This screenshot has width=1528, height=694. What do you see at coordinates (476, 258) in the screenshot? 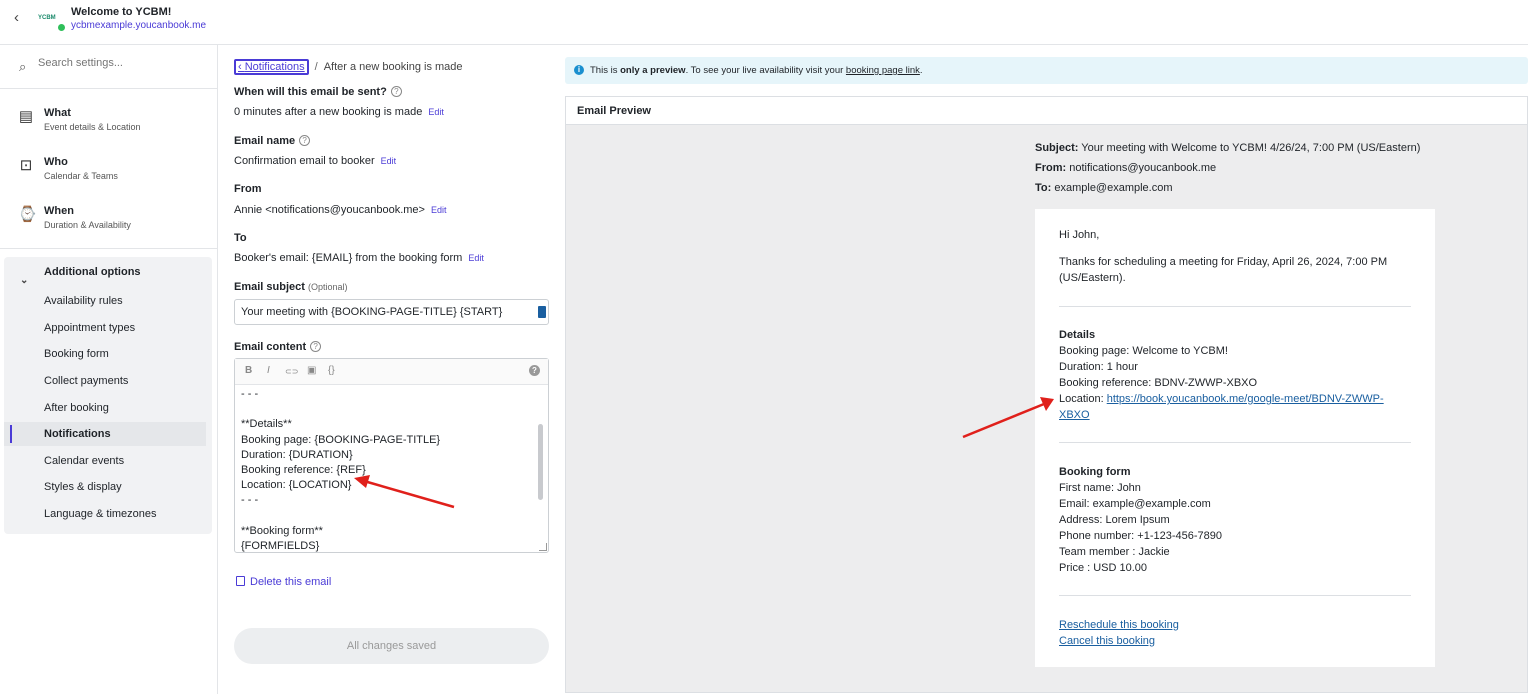
I see `edit-to-button: Edit` at bounding box center [476, 258].